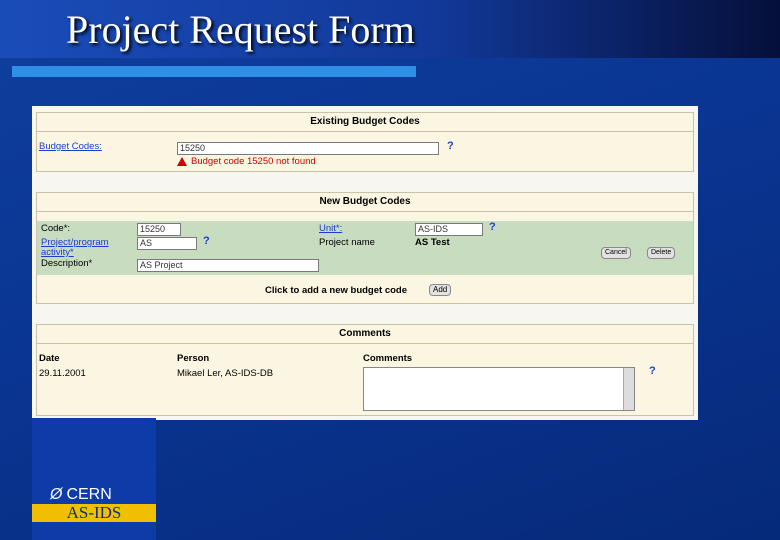  I want to click on project-activity-help: ?, so click(206, 241).